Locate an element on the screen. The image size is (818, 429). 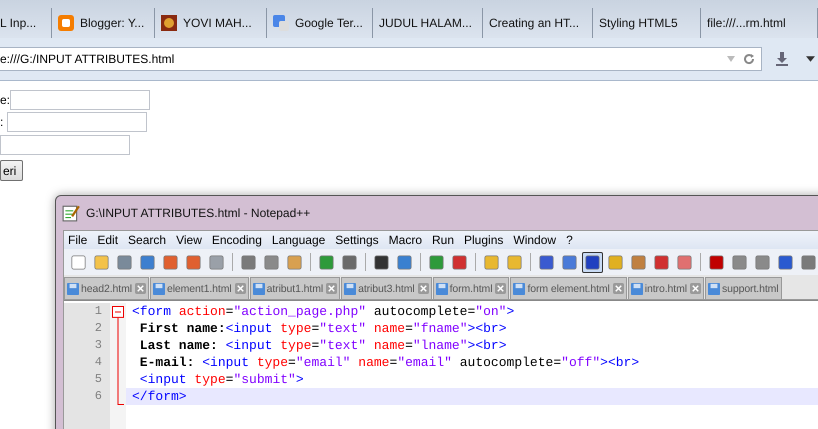
submit-button: eri is located at coordinates (12, 170).